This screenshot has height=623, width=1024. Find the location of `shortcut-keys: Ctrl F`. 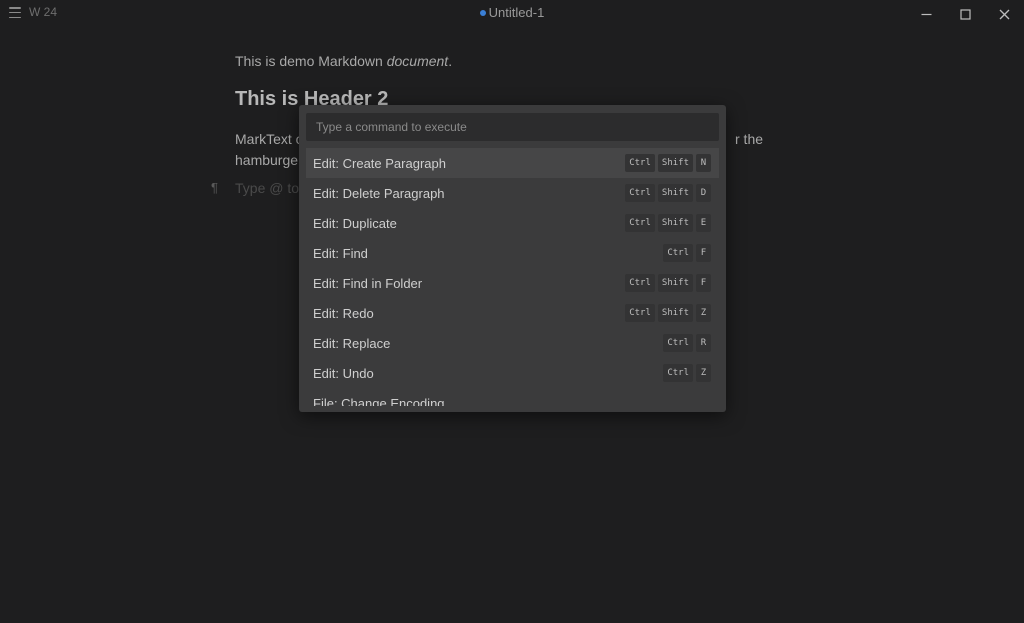

shortcut-keys: Ctrl F is located at coordinates (687, 253).